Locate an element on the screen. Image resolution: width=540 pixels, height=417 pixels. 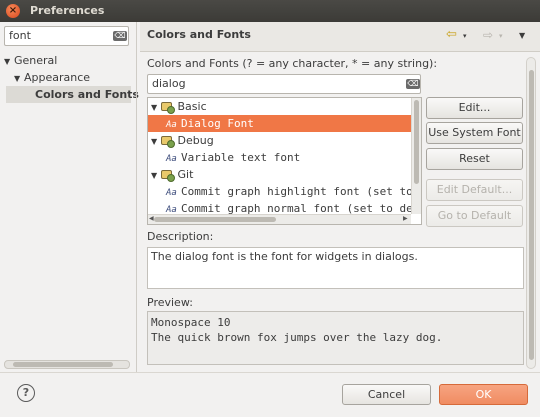
font-label: Variable text font is located at coordinates (241, 157).